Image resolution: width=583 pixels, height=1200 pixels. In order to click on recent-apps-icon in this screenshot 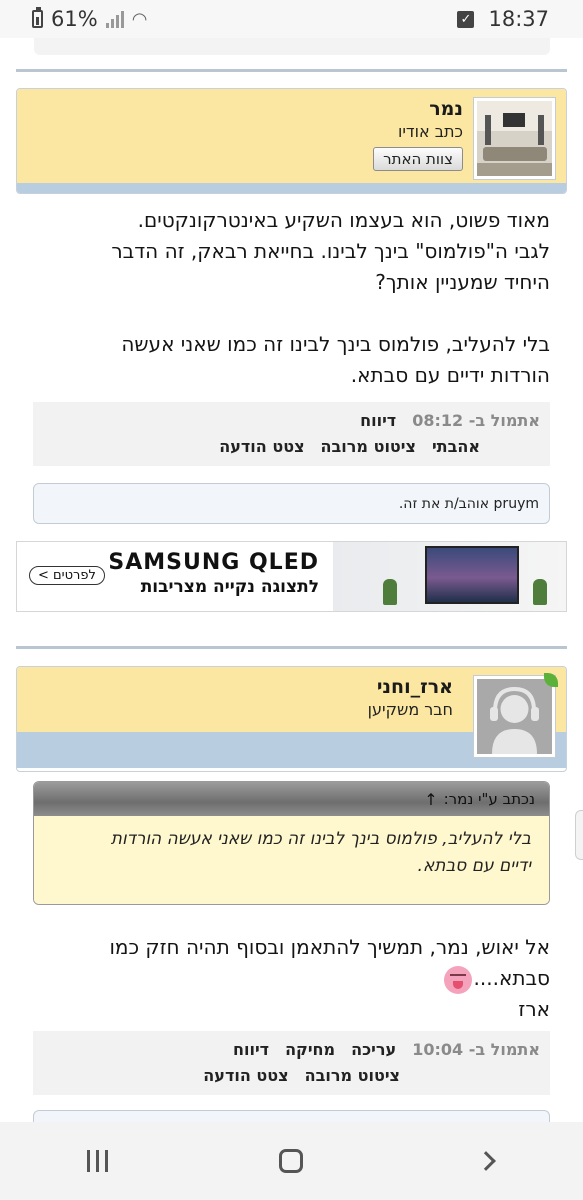, I will do `click(97, 1161)`.